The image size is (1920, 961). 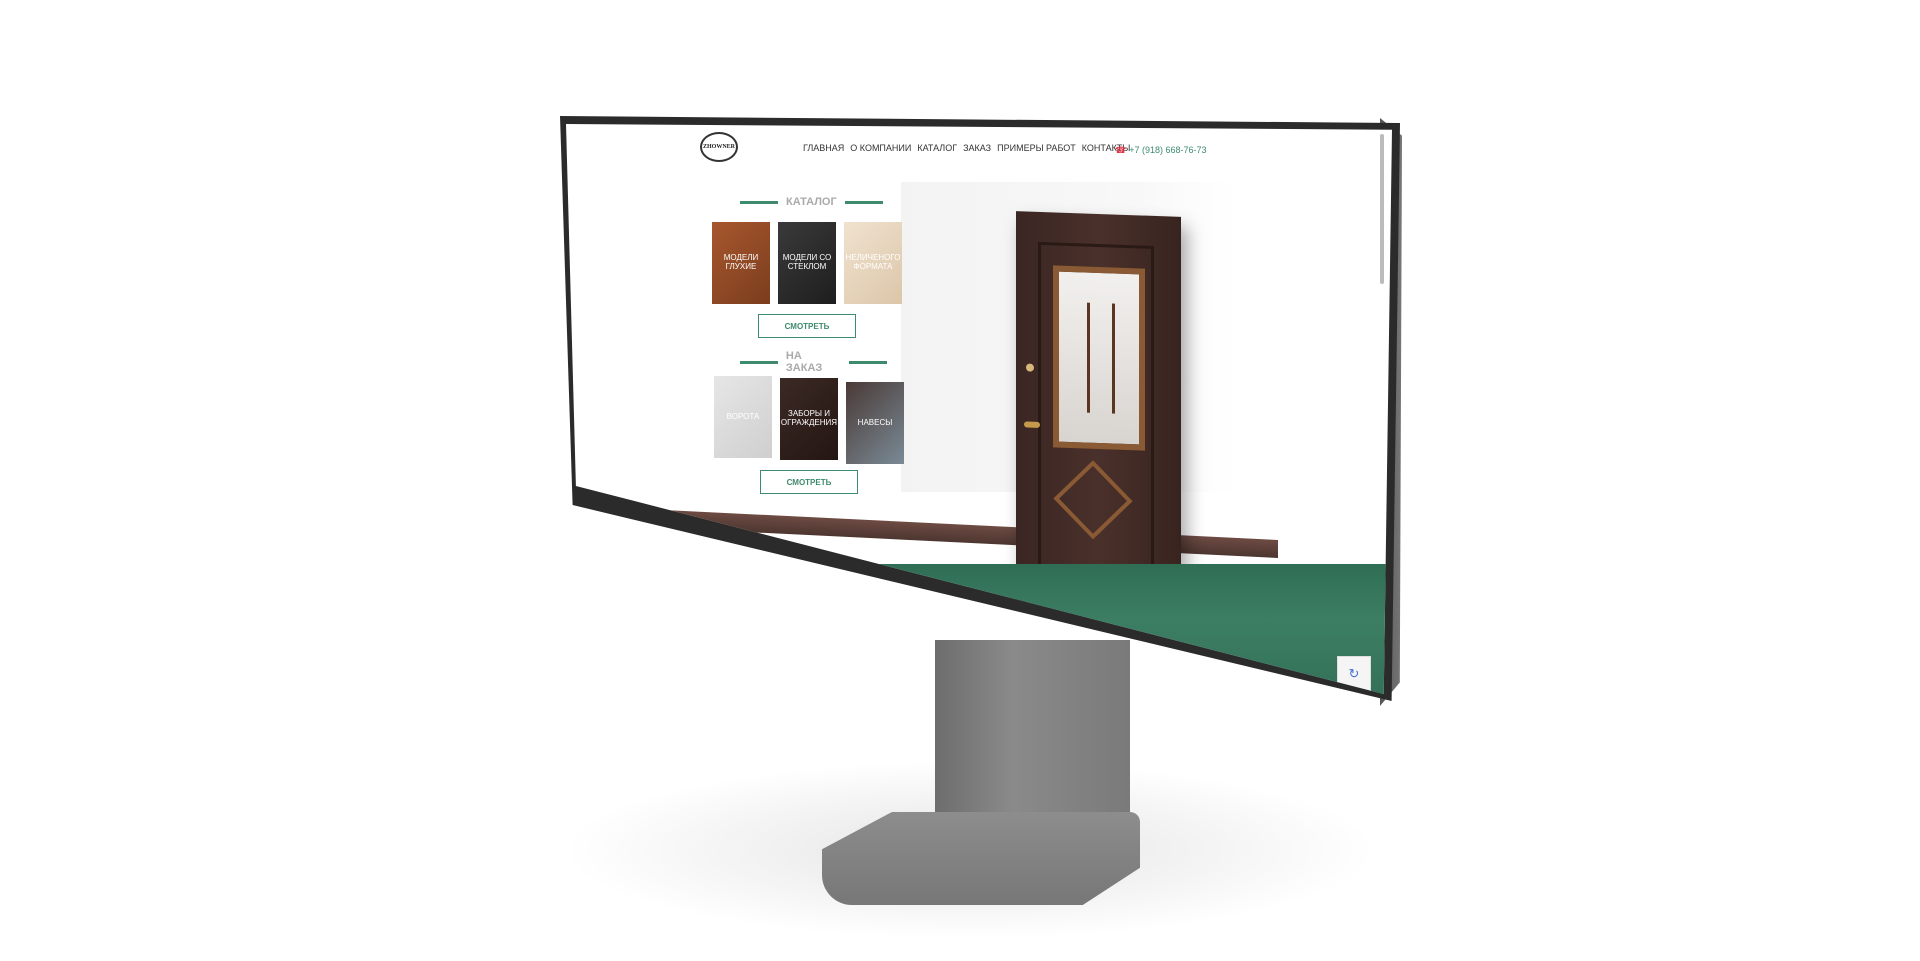 I want to click on recaptcha-icon: ↻, so click(x=1354, y=673).